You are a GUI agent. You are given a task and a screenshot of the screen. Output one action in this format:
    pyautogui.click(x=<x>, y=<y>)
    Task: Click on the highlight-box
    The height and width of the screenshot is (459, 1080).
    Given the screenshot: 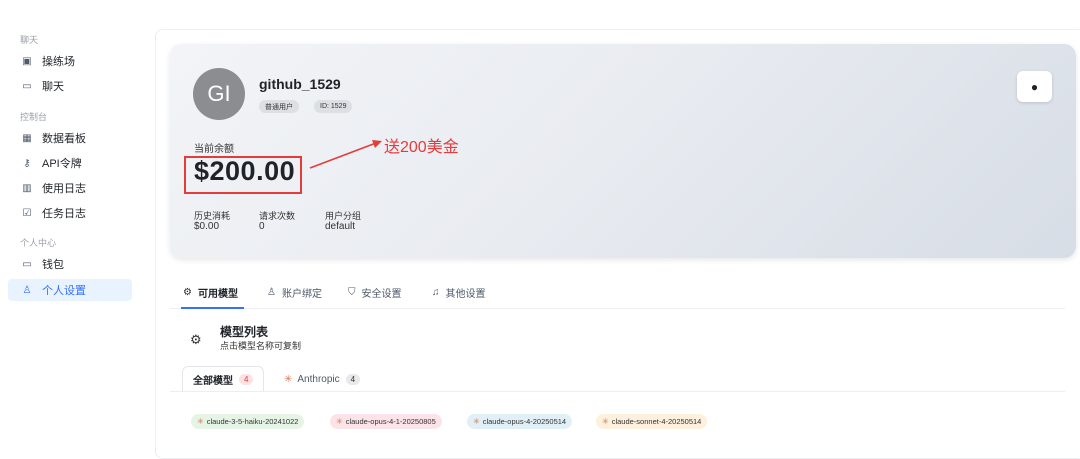 What is the action you would take?
    pyautogui.click(x=243, y=175)
    